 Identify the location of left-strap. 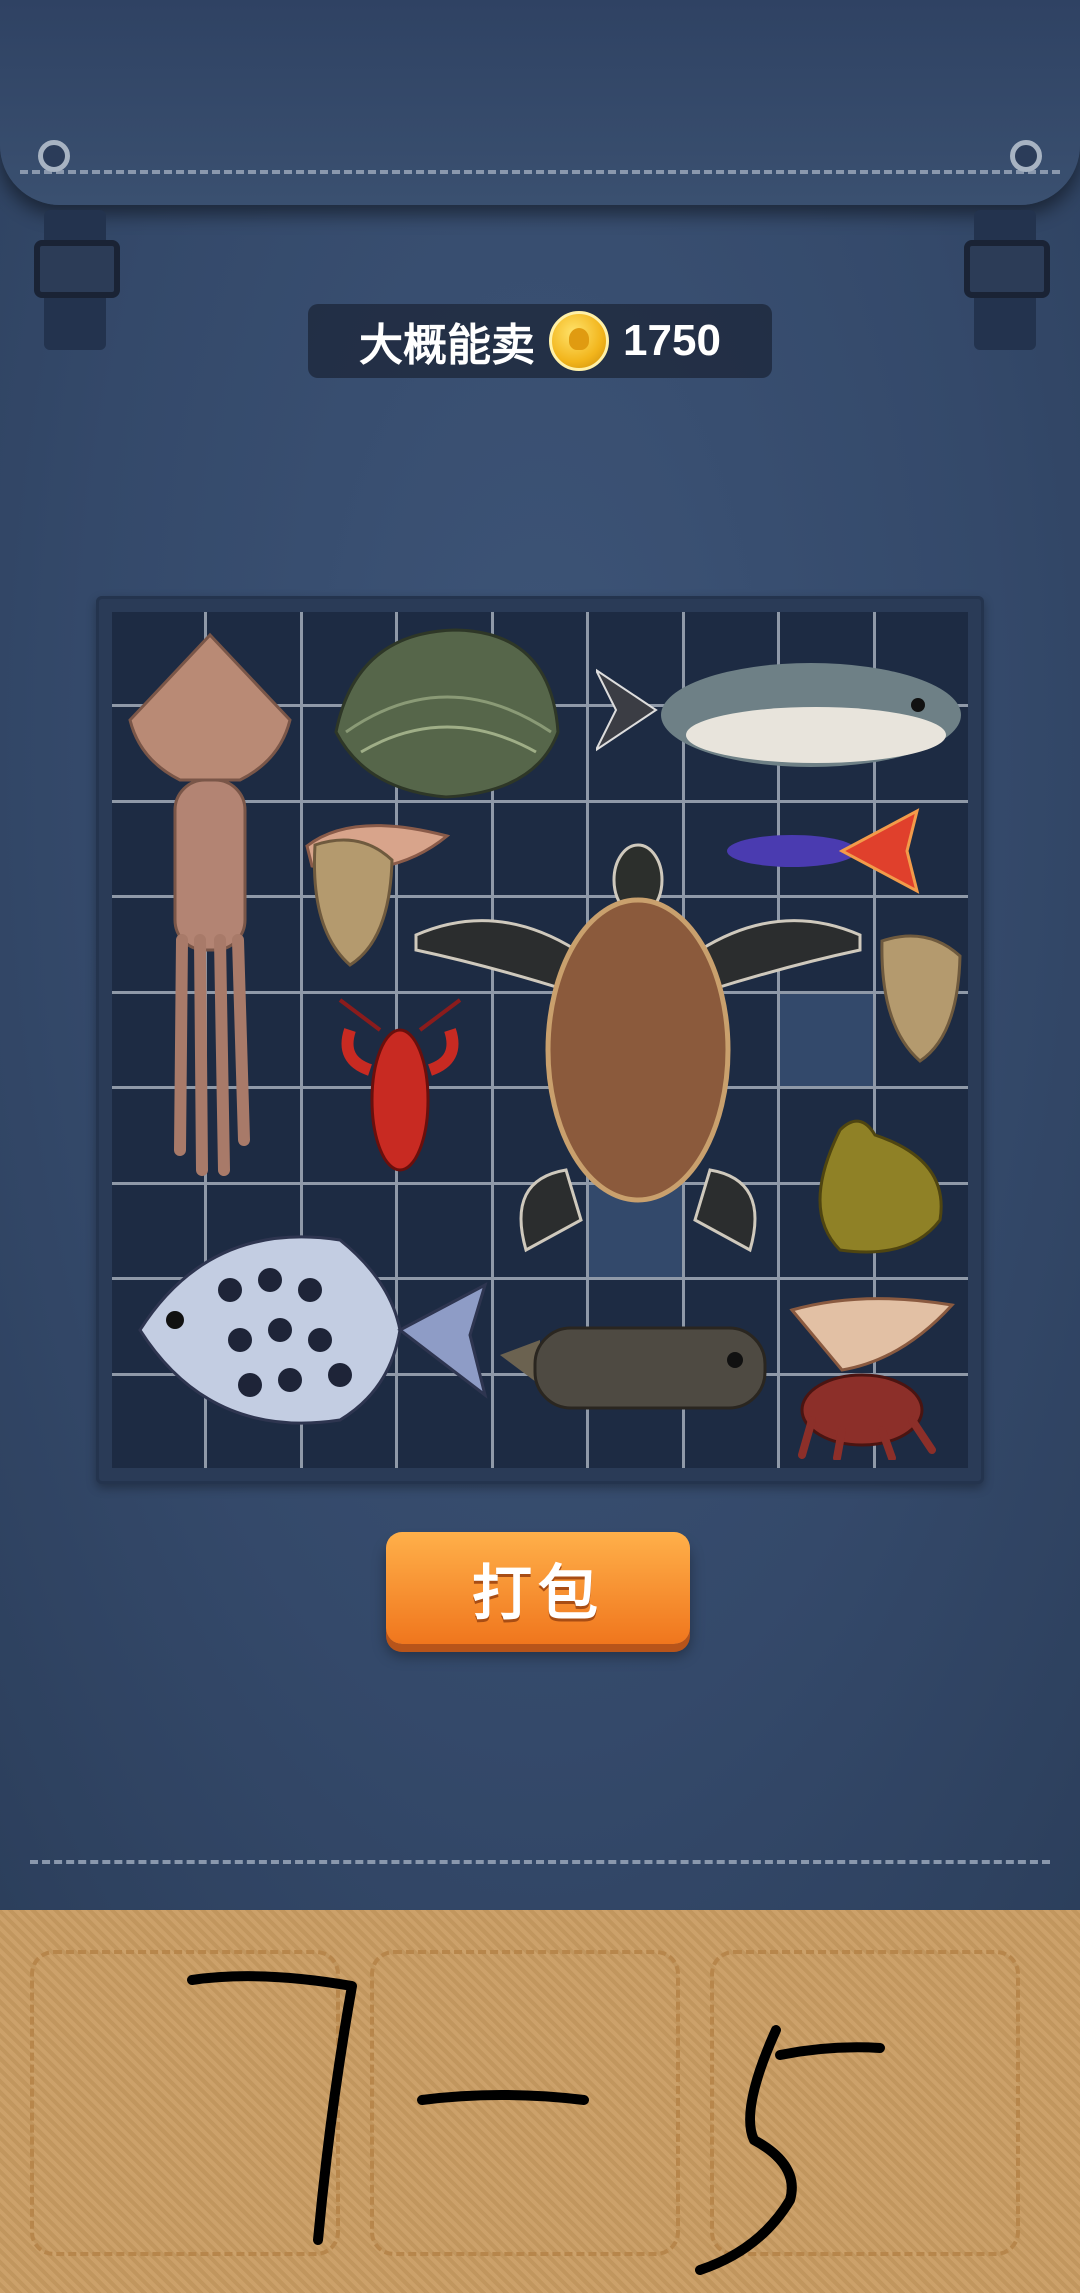
(77, 280).